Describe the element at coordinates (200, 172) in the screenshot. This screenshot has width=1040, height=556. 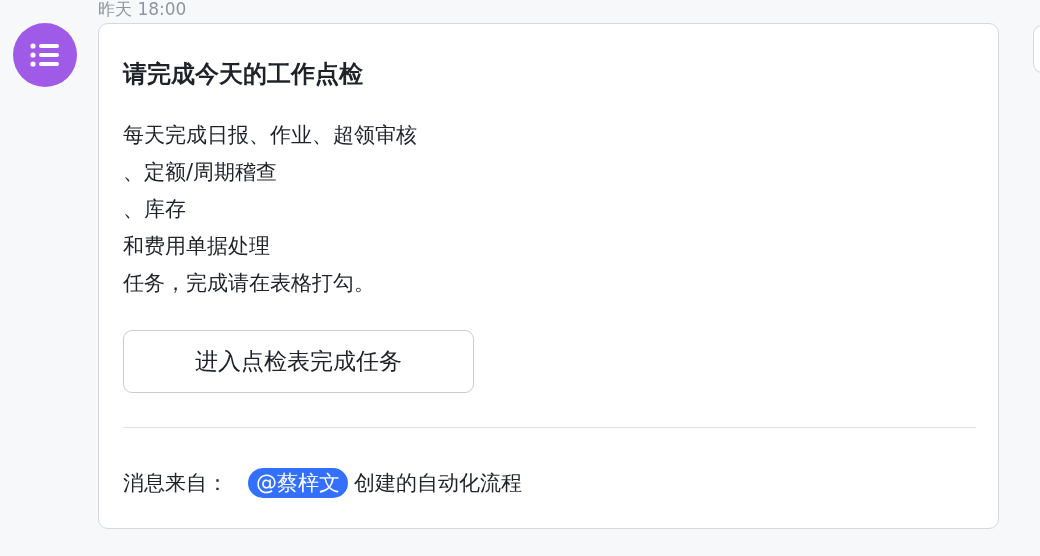
I see `body-line: 、定额/周期稽查` at that location.